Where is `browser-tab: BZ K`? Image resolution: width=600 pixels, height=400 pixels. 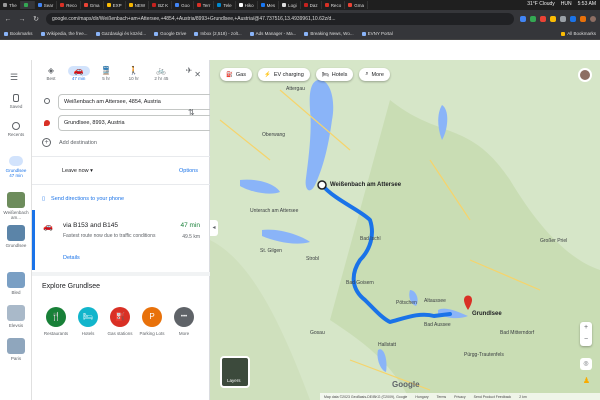 browser-tab: BZ K is located at coordinates (161, 5).